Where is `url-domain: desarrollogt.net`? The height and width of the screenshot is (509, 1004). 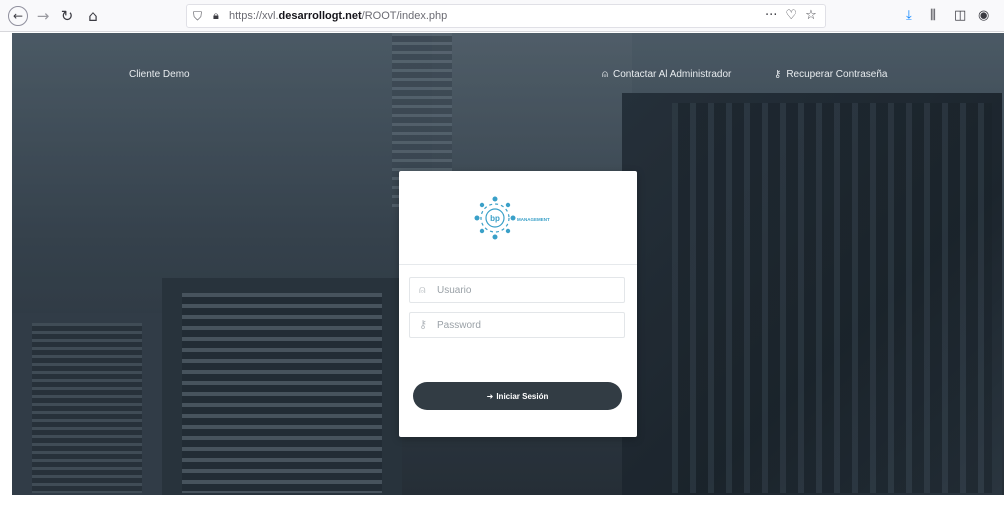
url-domain: desarrollogt.net is located at coordinates (320, 16).